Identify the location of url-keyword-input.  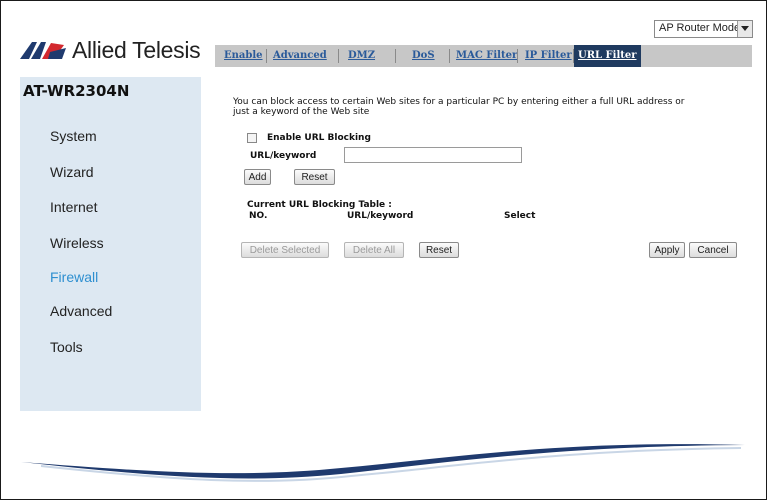
(433, 155).